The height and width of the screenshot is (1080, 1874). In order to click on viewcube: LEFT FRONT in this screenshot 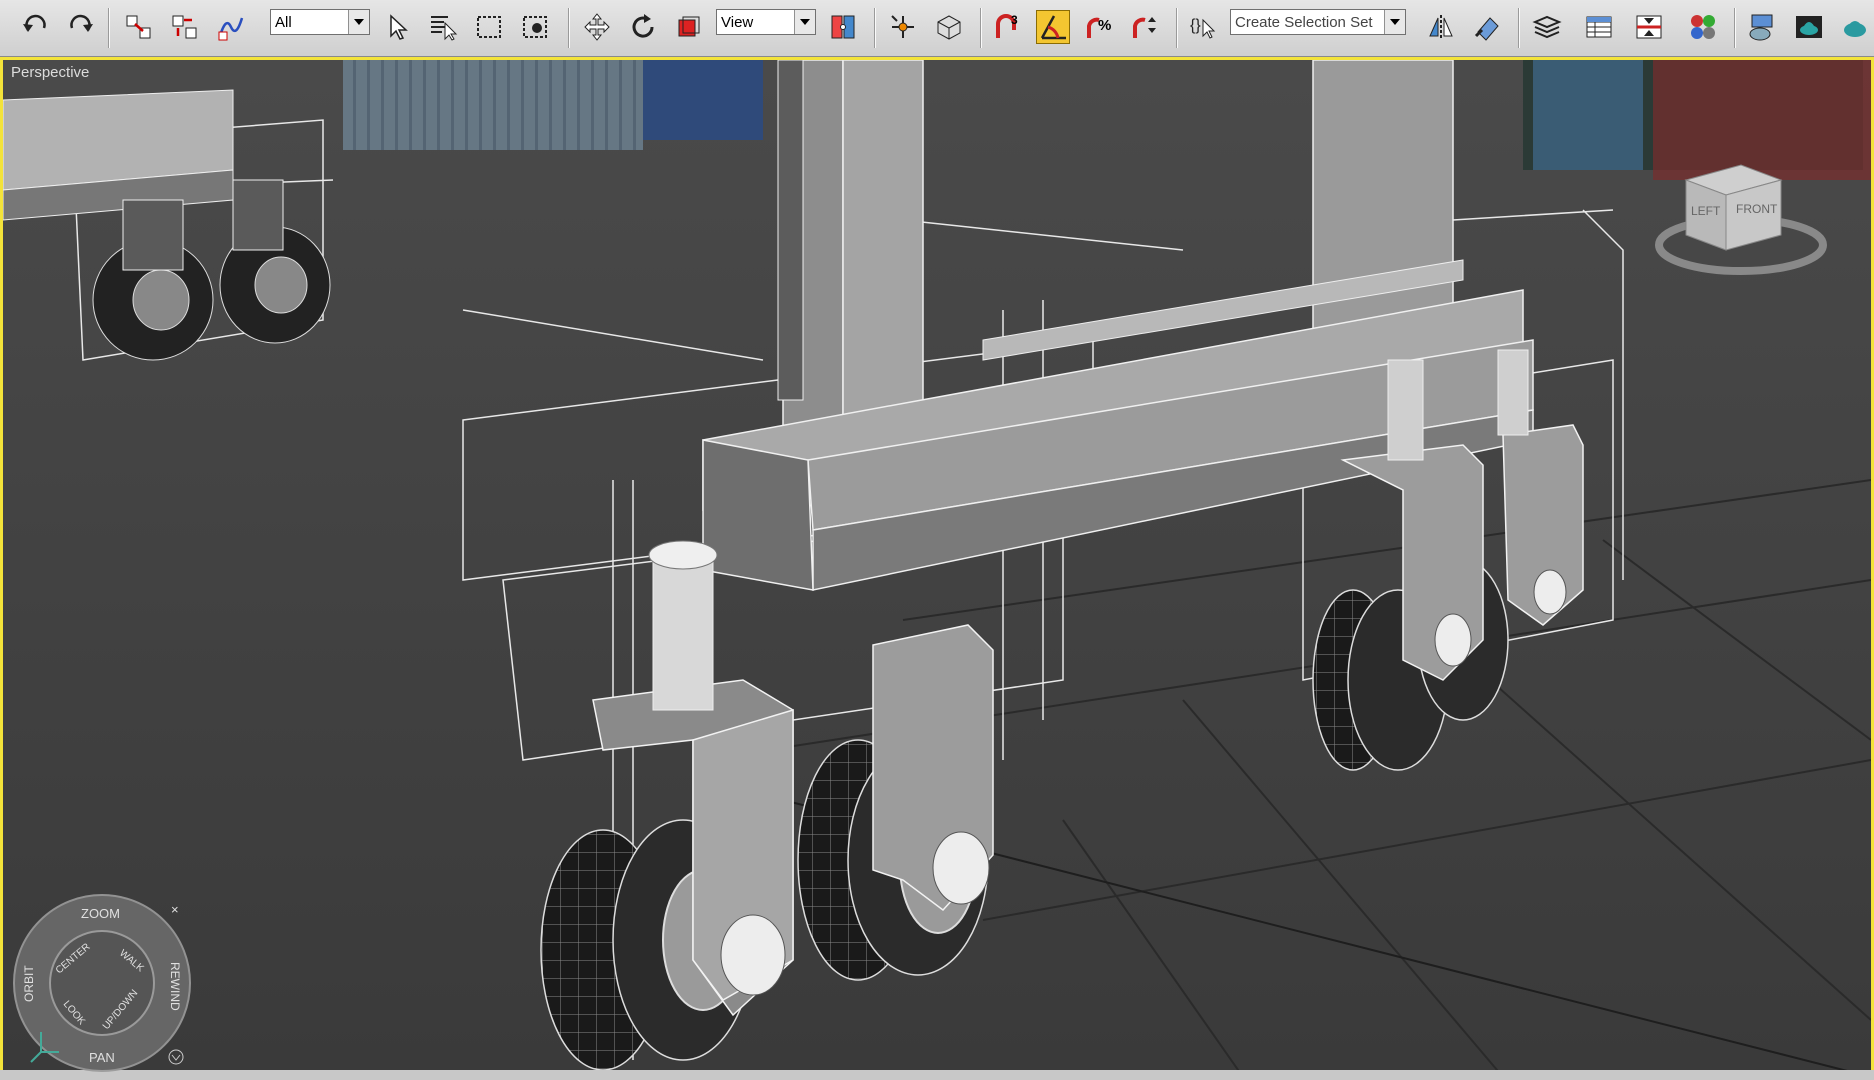, I will do `click(1741, 215)`.